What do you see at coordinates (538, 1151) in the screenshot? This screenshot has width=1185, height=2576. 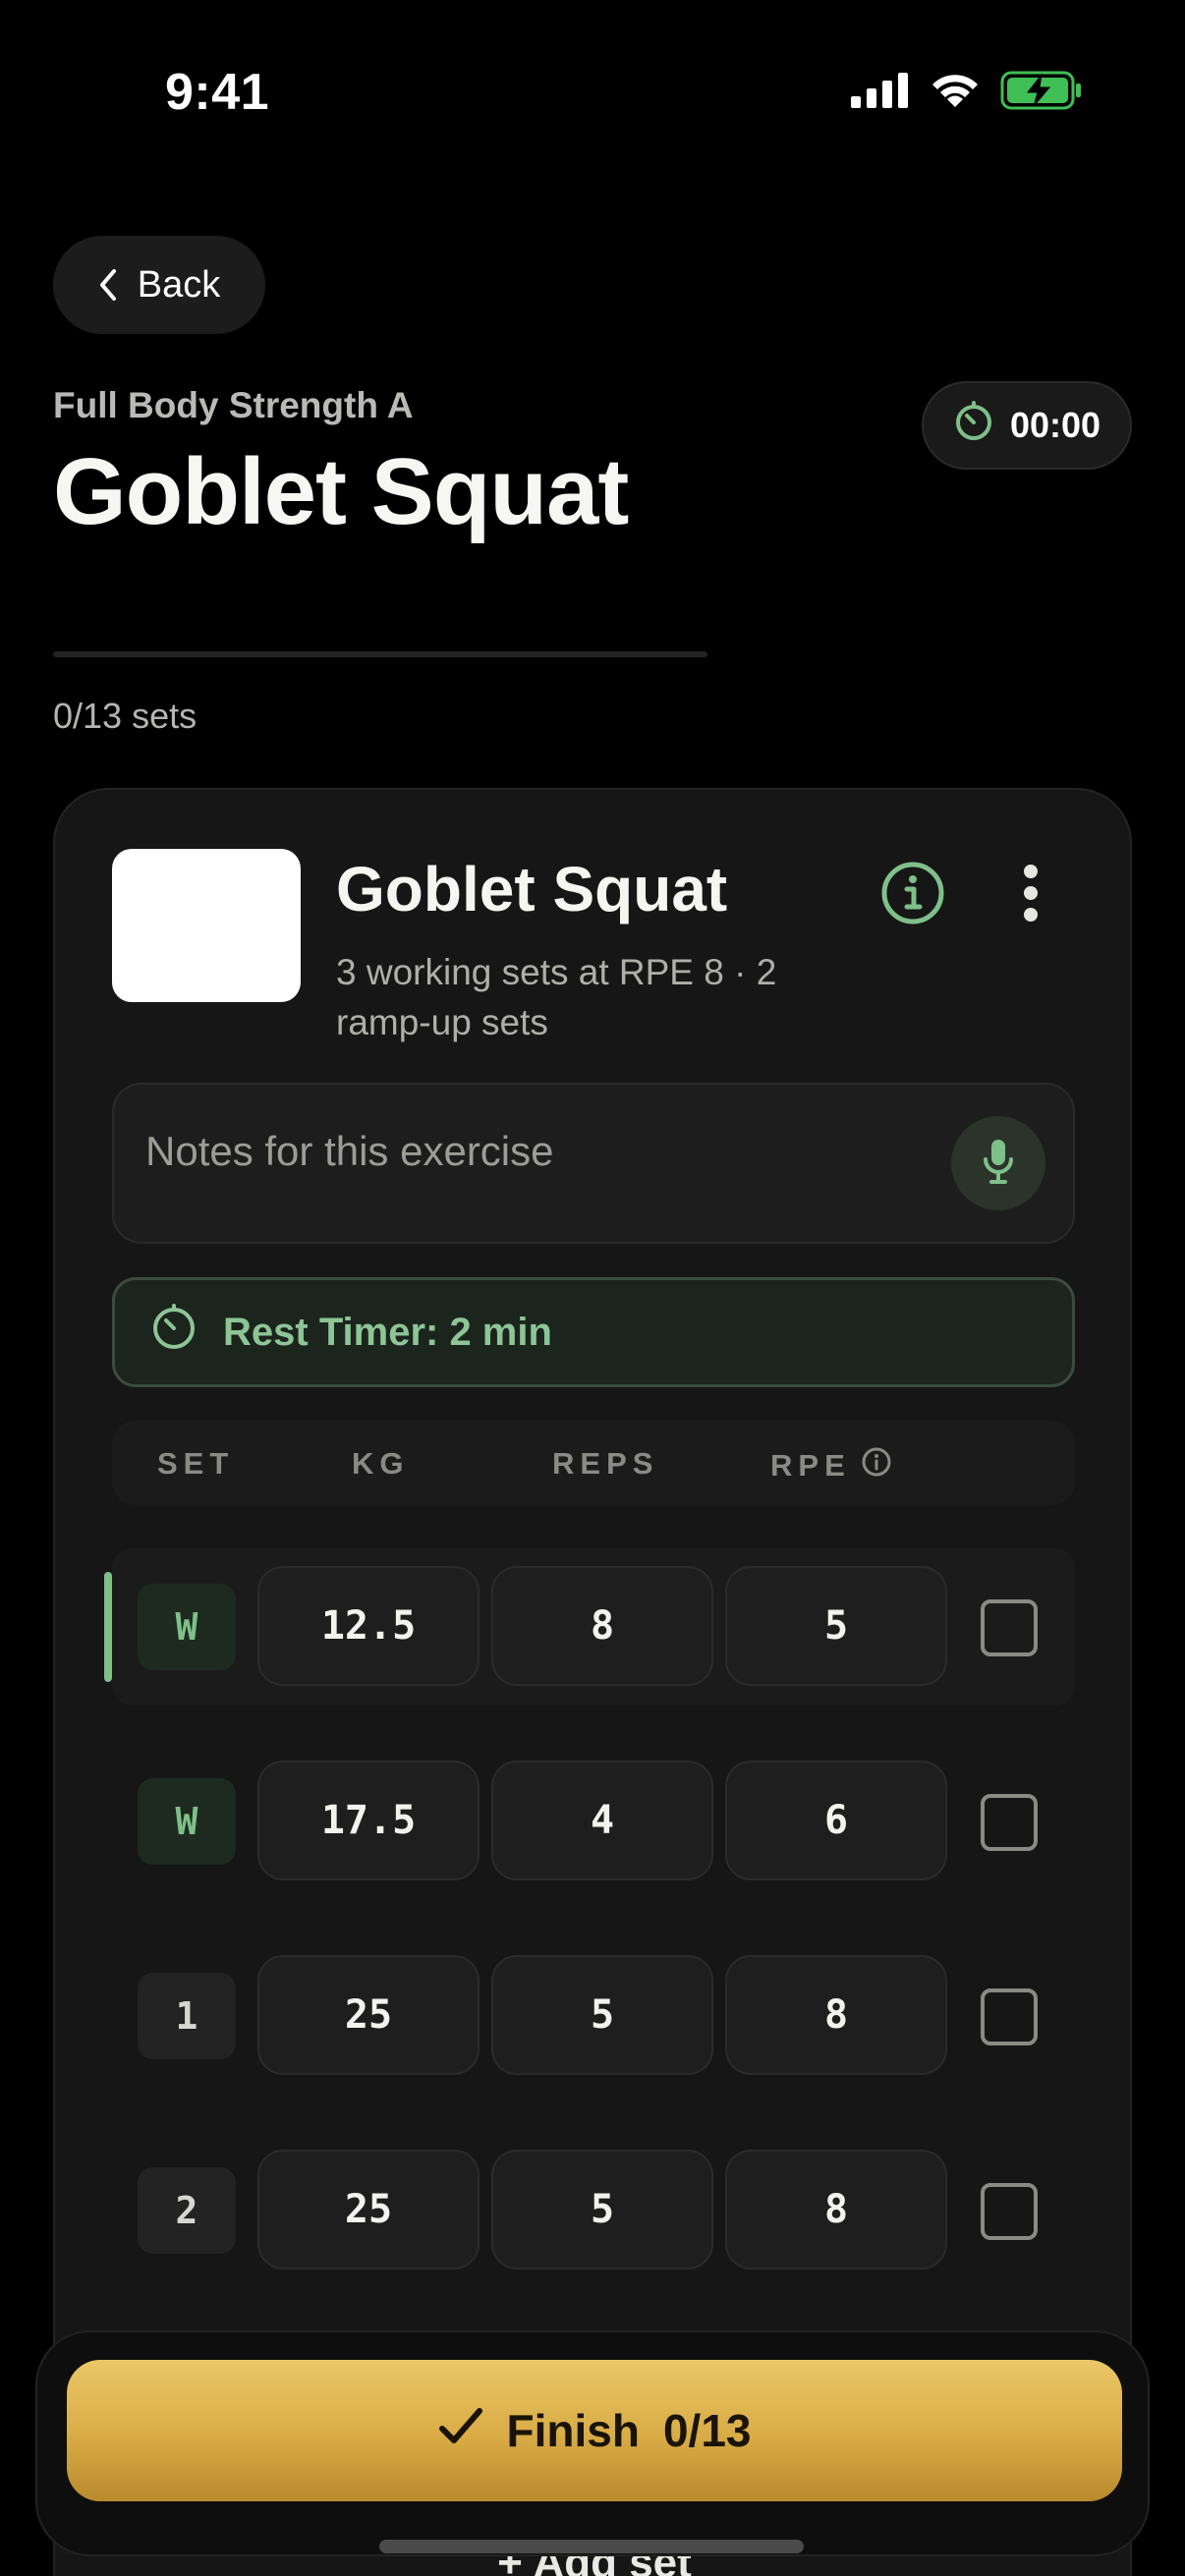 I see `notes-input` at bounding box center [538, 1151].